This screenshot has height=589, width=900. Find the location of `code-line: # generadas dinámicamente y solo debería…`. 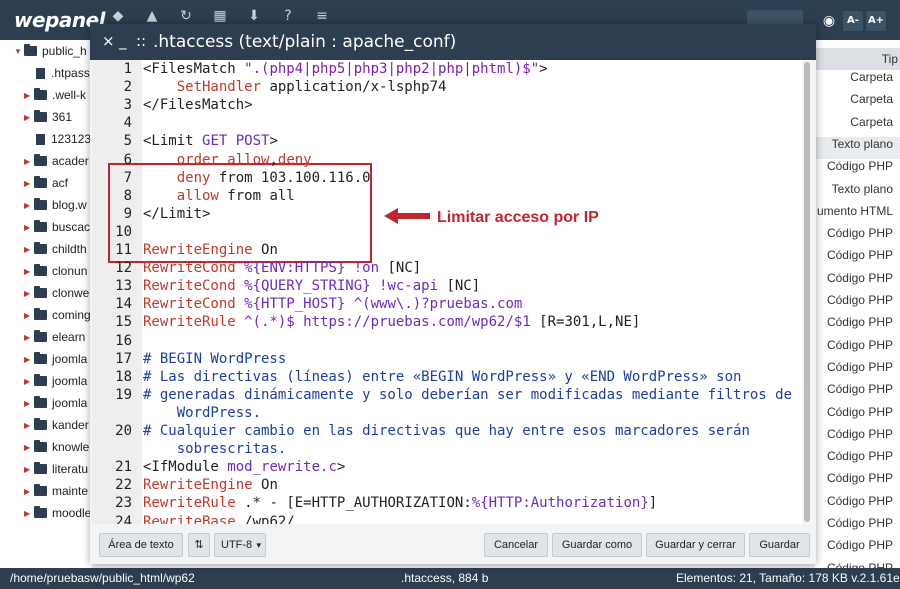

code-line: # generadas dinámicamente y solo debería… is located at coordinates (467, 395).